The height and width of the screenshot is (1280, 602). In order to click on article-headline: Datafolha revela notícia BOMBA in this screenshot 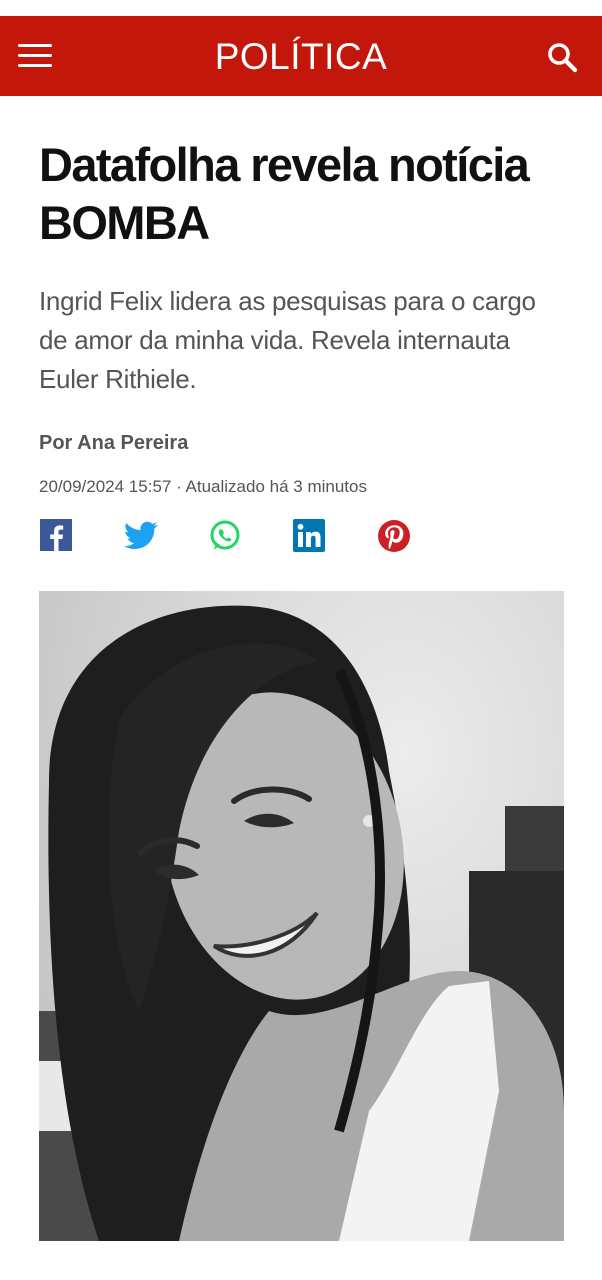, I will do `click(284, 193)`.